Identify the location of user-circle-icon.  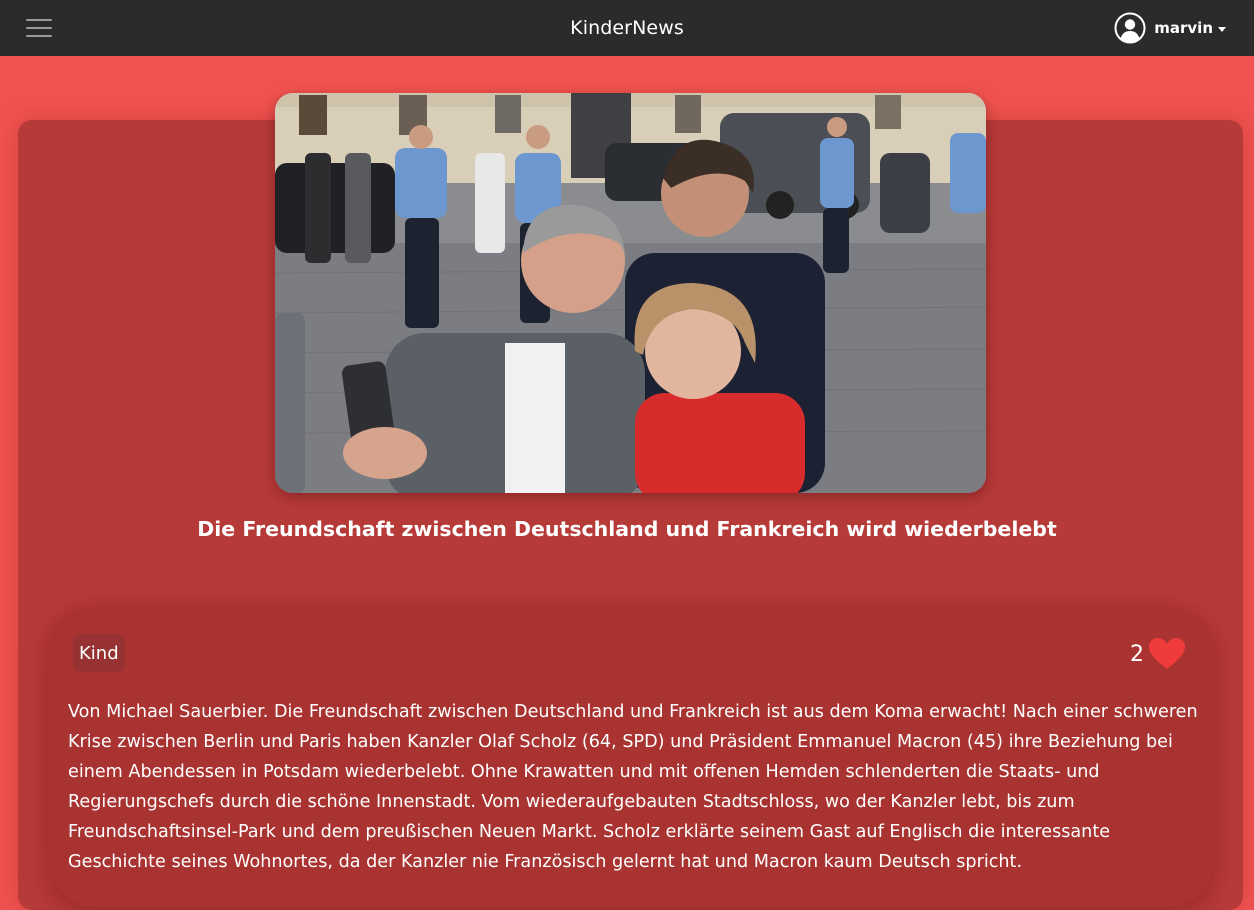
(1130, 28).